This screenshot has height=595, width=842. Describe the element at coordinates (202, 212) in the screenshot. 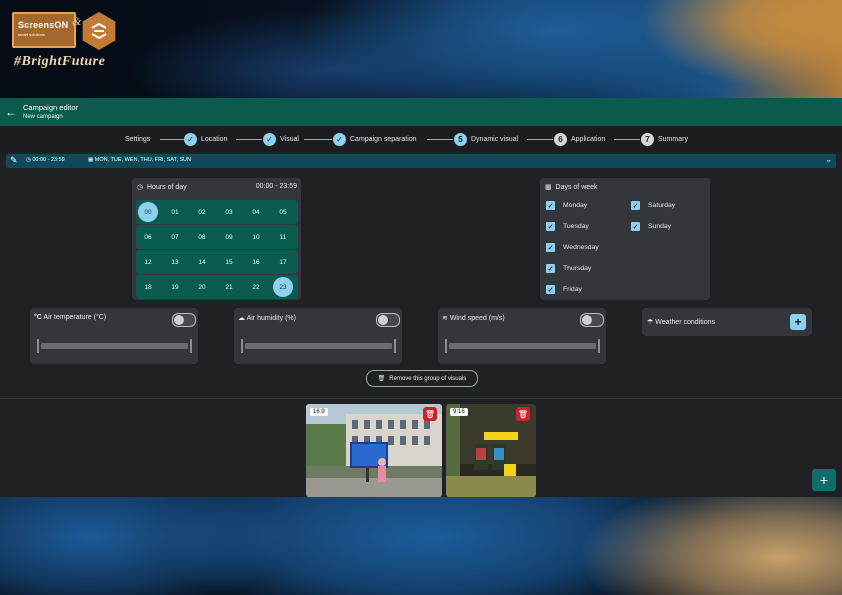

I see `hour-cell: 02` at that location.